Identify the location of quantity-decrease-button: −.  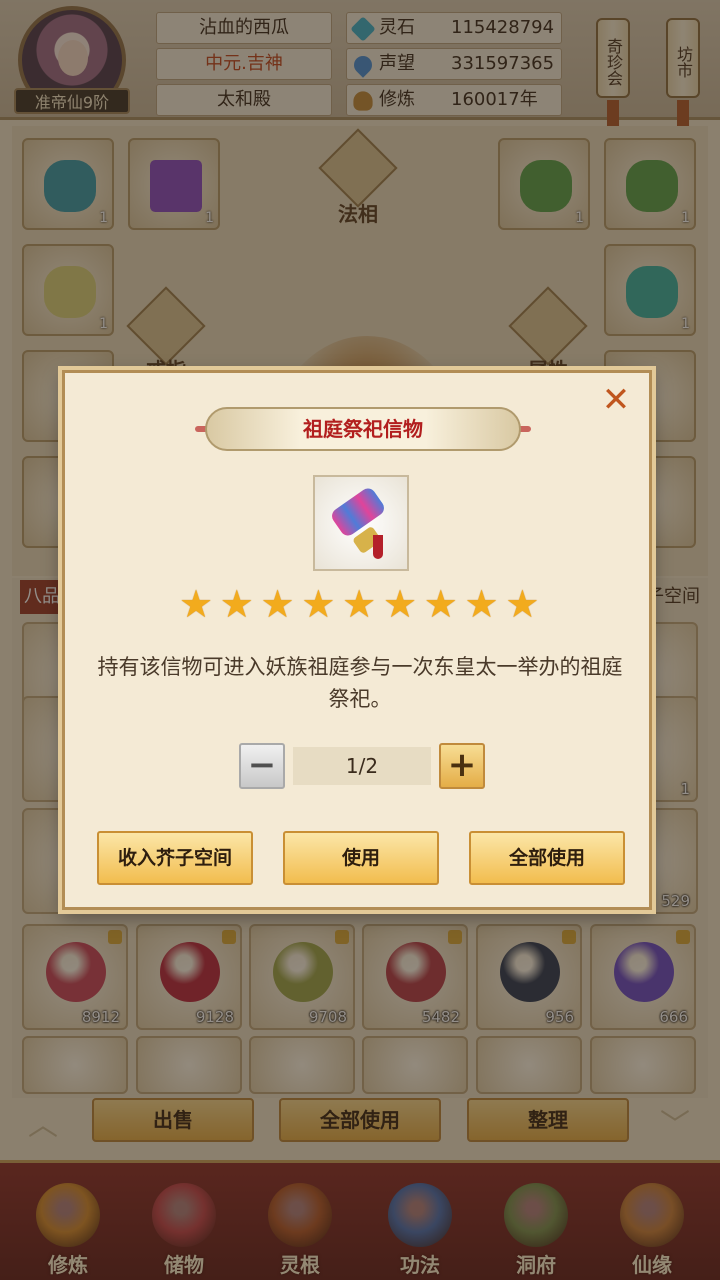
(262, 766).